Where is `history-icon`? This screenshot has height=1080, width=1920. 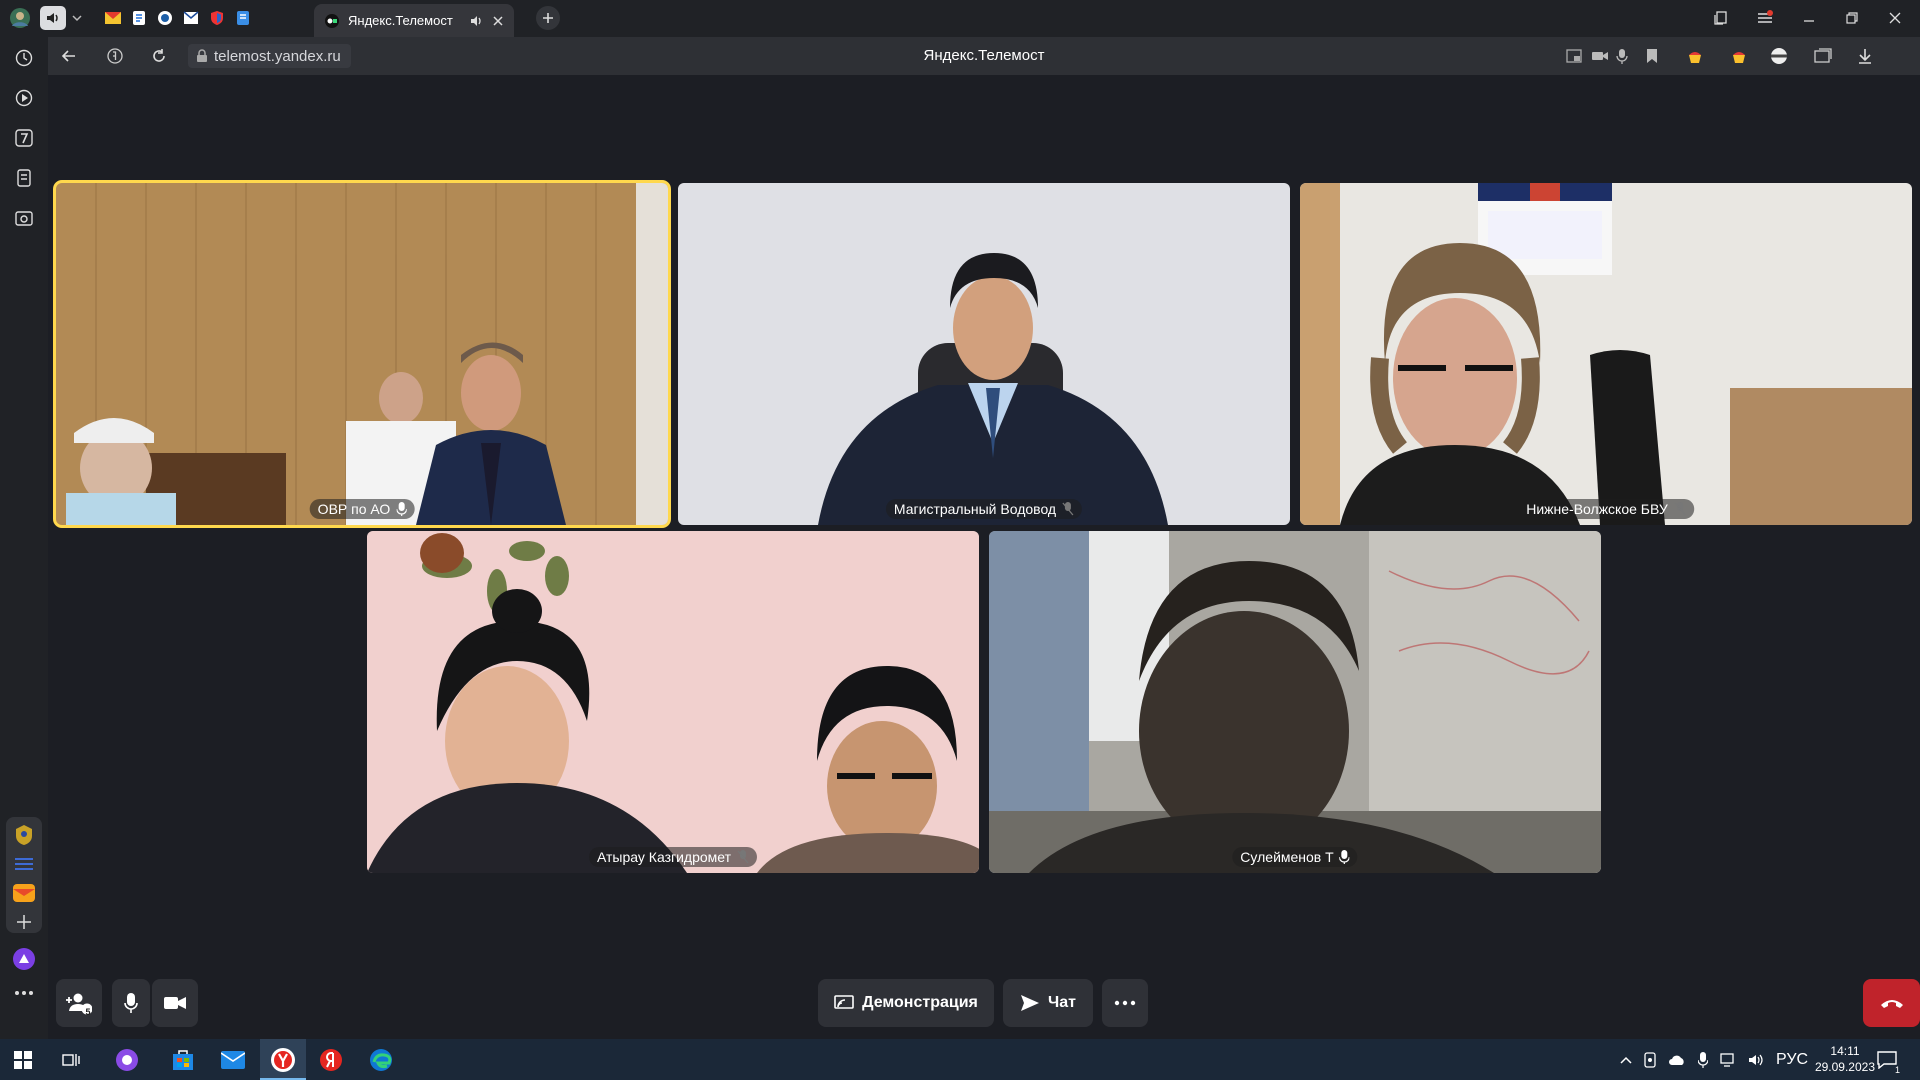
history-icon is located at coordinates (24, 58).